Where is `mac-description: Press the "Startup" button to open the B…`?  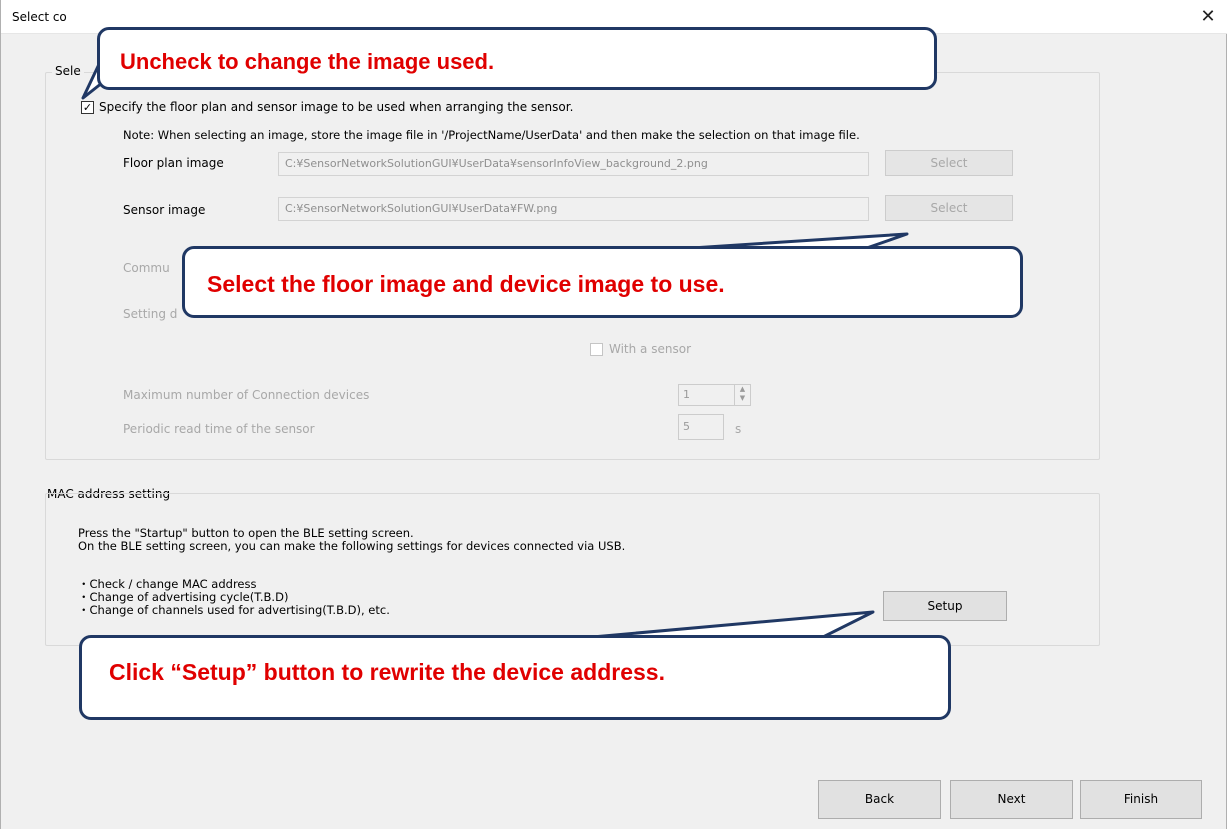 mac-description: Press the "Startup" button to open the B… is located at coordinates (352, 539).